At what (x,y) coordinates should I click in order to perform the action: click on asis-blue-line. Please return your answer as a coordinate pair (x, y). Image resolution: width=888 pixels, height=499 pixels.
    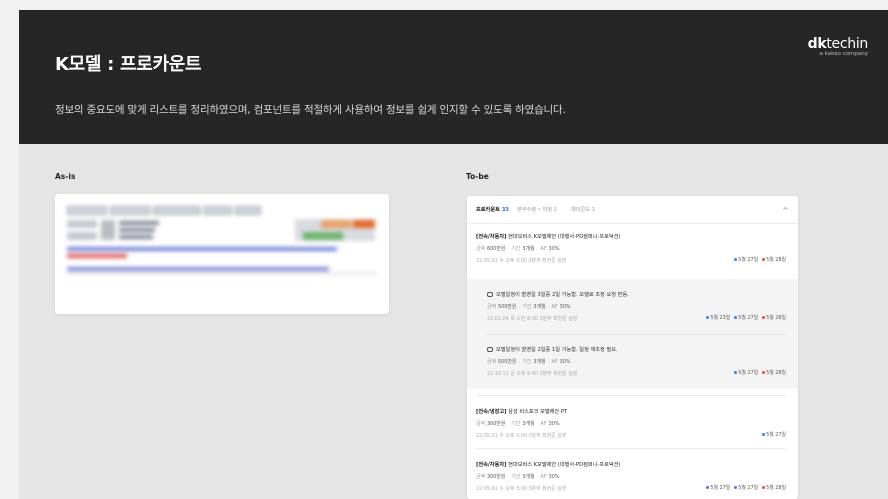
    Looking at the image, I should click on (202, 249).